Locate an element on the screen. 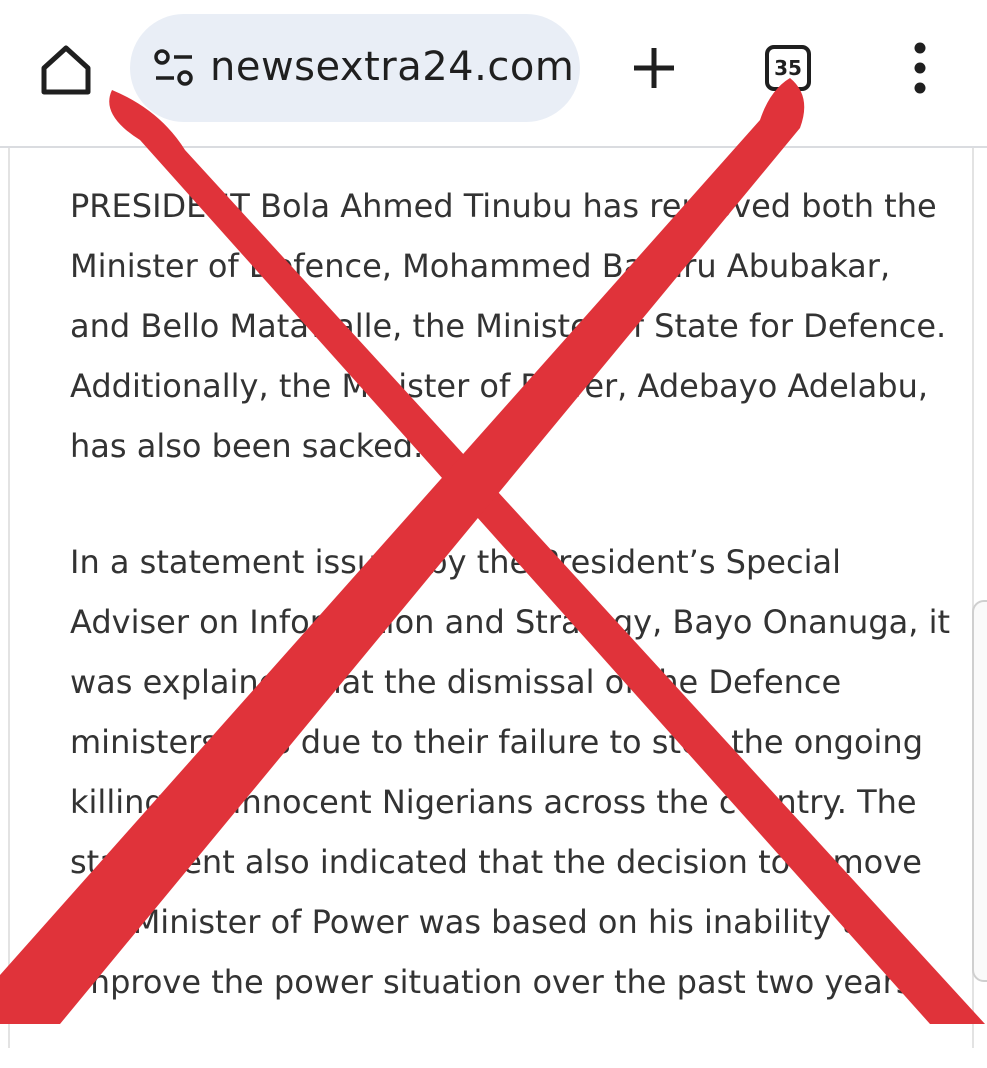  tab-count: 35 is located at coordinates (788, 68).